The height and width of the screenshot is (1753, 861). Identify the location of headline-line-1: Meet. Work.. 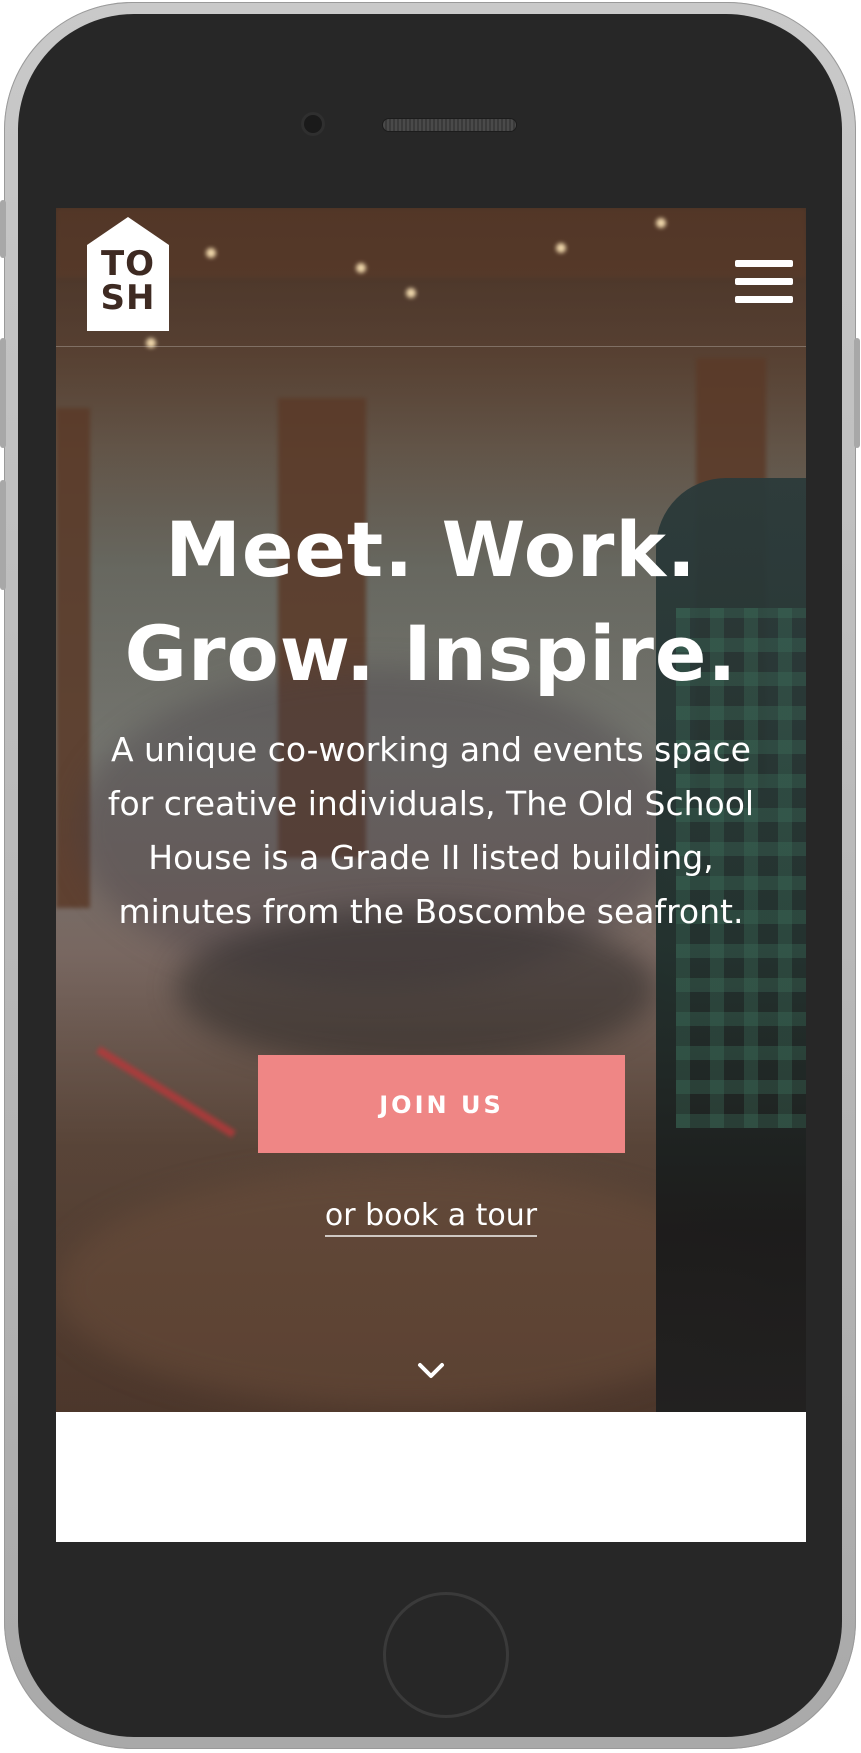
(431, 549).